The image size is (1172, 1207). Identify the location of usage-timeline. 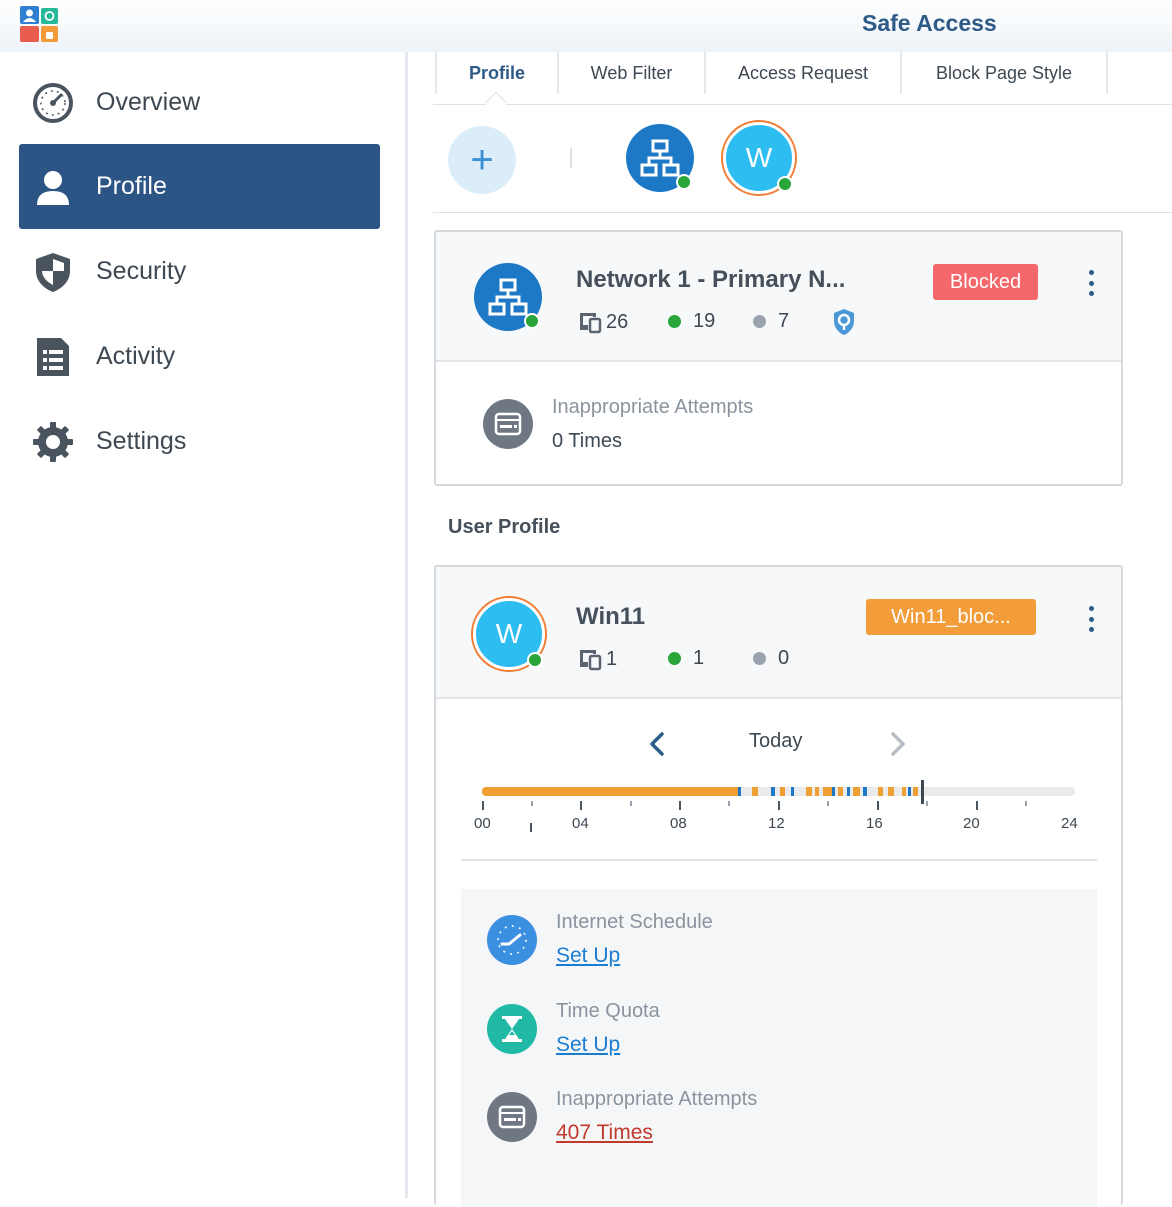
(778, 791).